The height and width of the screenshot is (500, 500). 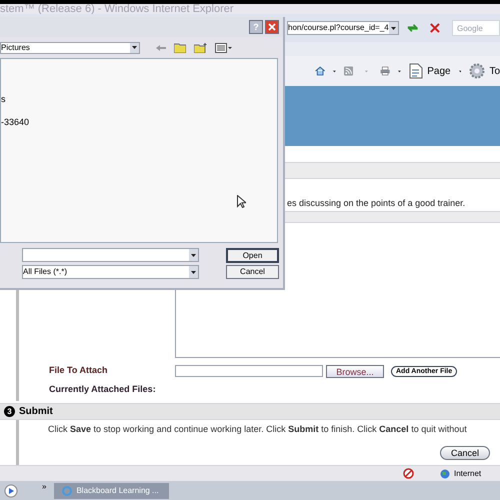 I want to click on page-menu-button: Page, so click(x=430, y=71).